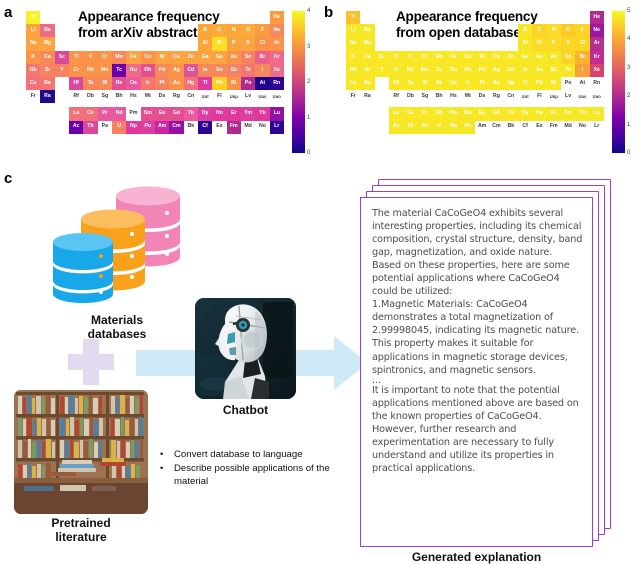 Image resolution: width=640 pixels, height=564 pixels. Describe the element at coordinates (629, 11) in the screenshot. I see `colorbar-tick: 5` at that location.